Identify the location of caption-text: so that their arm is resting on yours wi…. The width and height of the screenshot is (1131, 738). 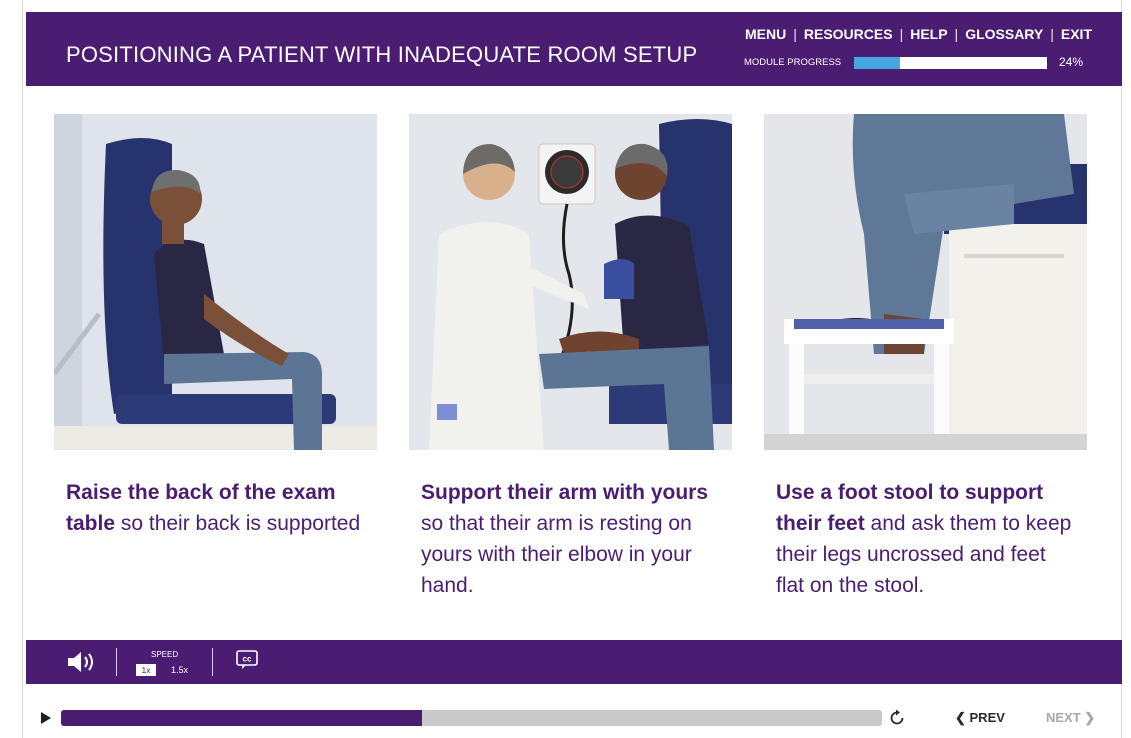
(556, 554).